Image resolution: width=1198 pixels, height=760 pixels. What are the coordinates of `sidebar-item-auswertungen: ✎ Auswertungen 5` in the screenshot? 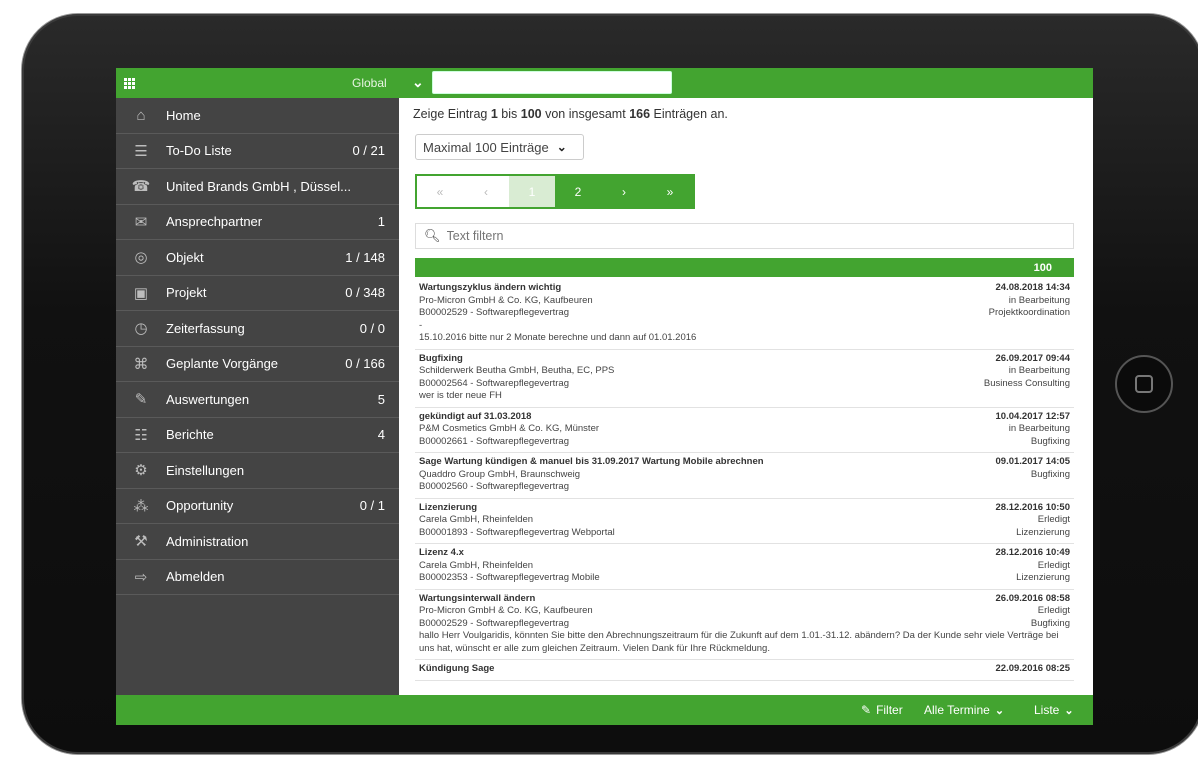 It's located at (257, 400).